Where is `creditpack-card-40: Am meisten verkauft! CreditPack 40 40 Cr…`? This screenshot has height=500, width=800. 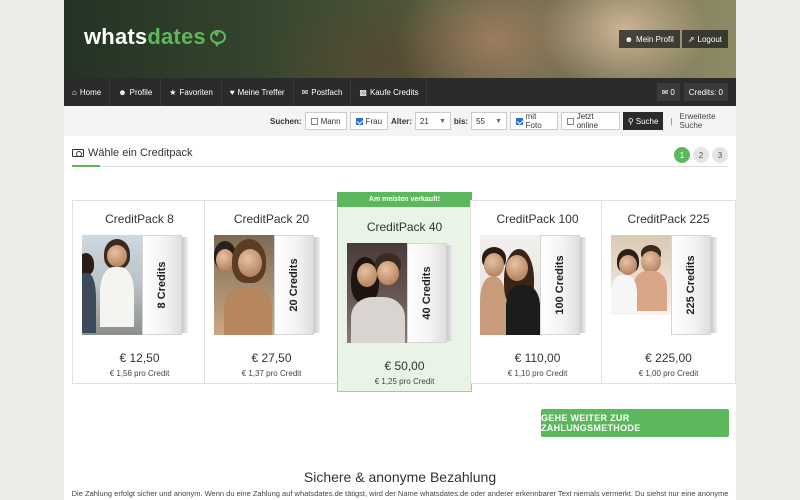 creditpack-card-40: Am meisten verkauft! CreditPack 40 40 Cr… is located at coordinates (404, 292).